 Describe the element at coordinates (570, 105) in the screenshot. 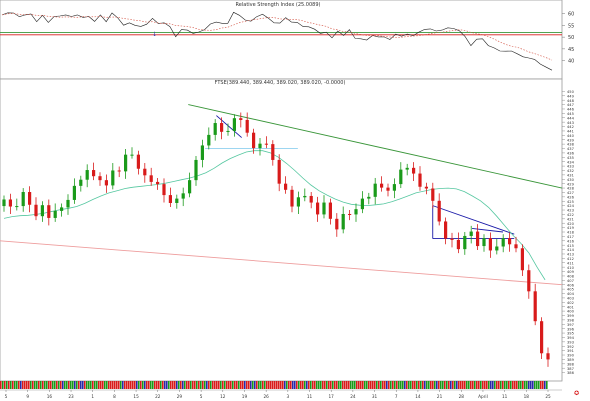

I see `price-tick-label: 447` at that location.